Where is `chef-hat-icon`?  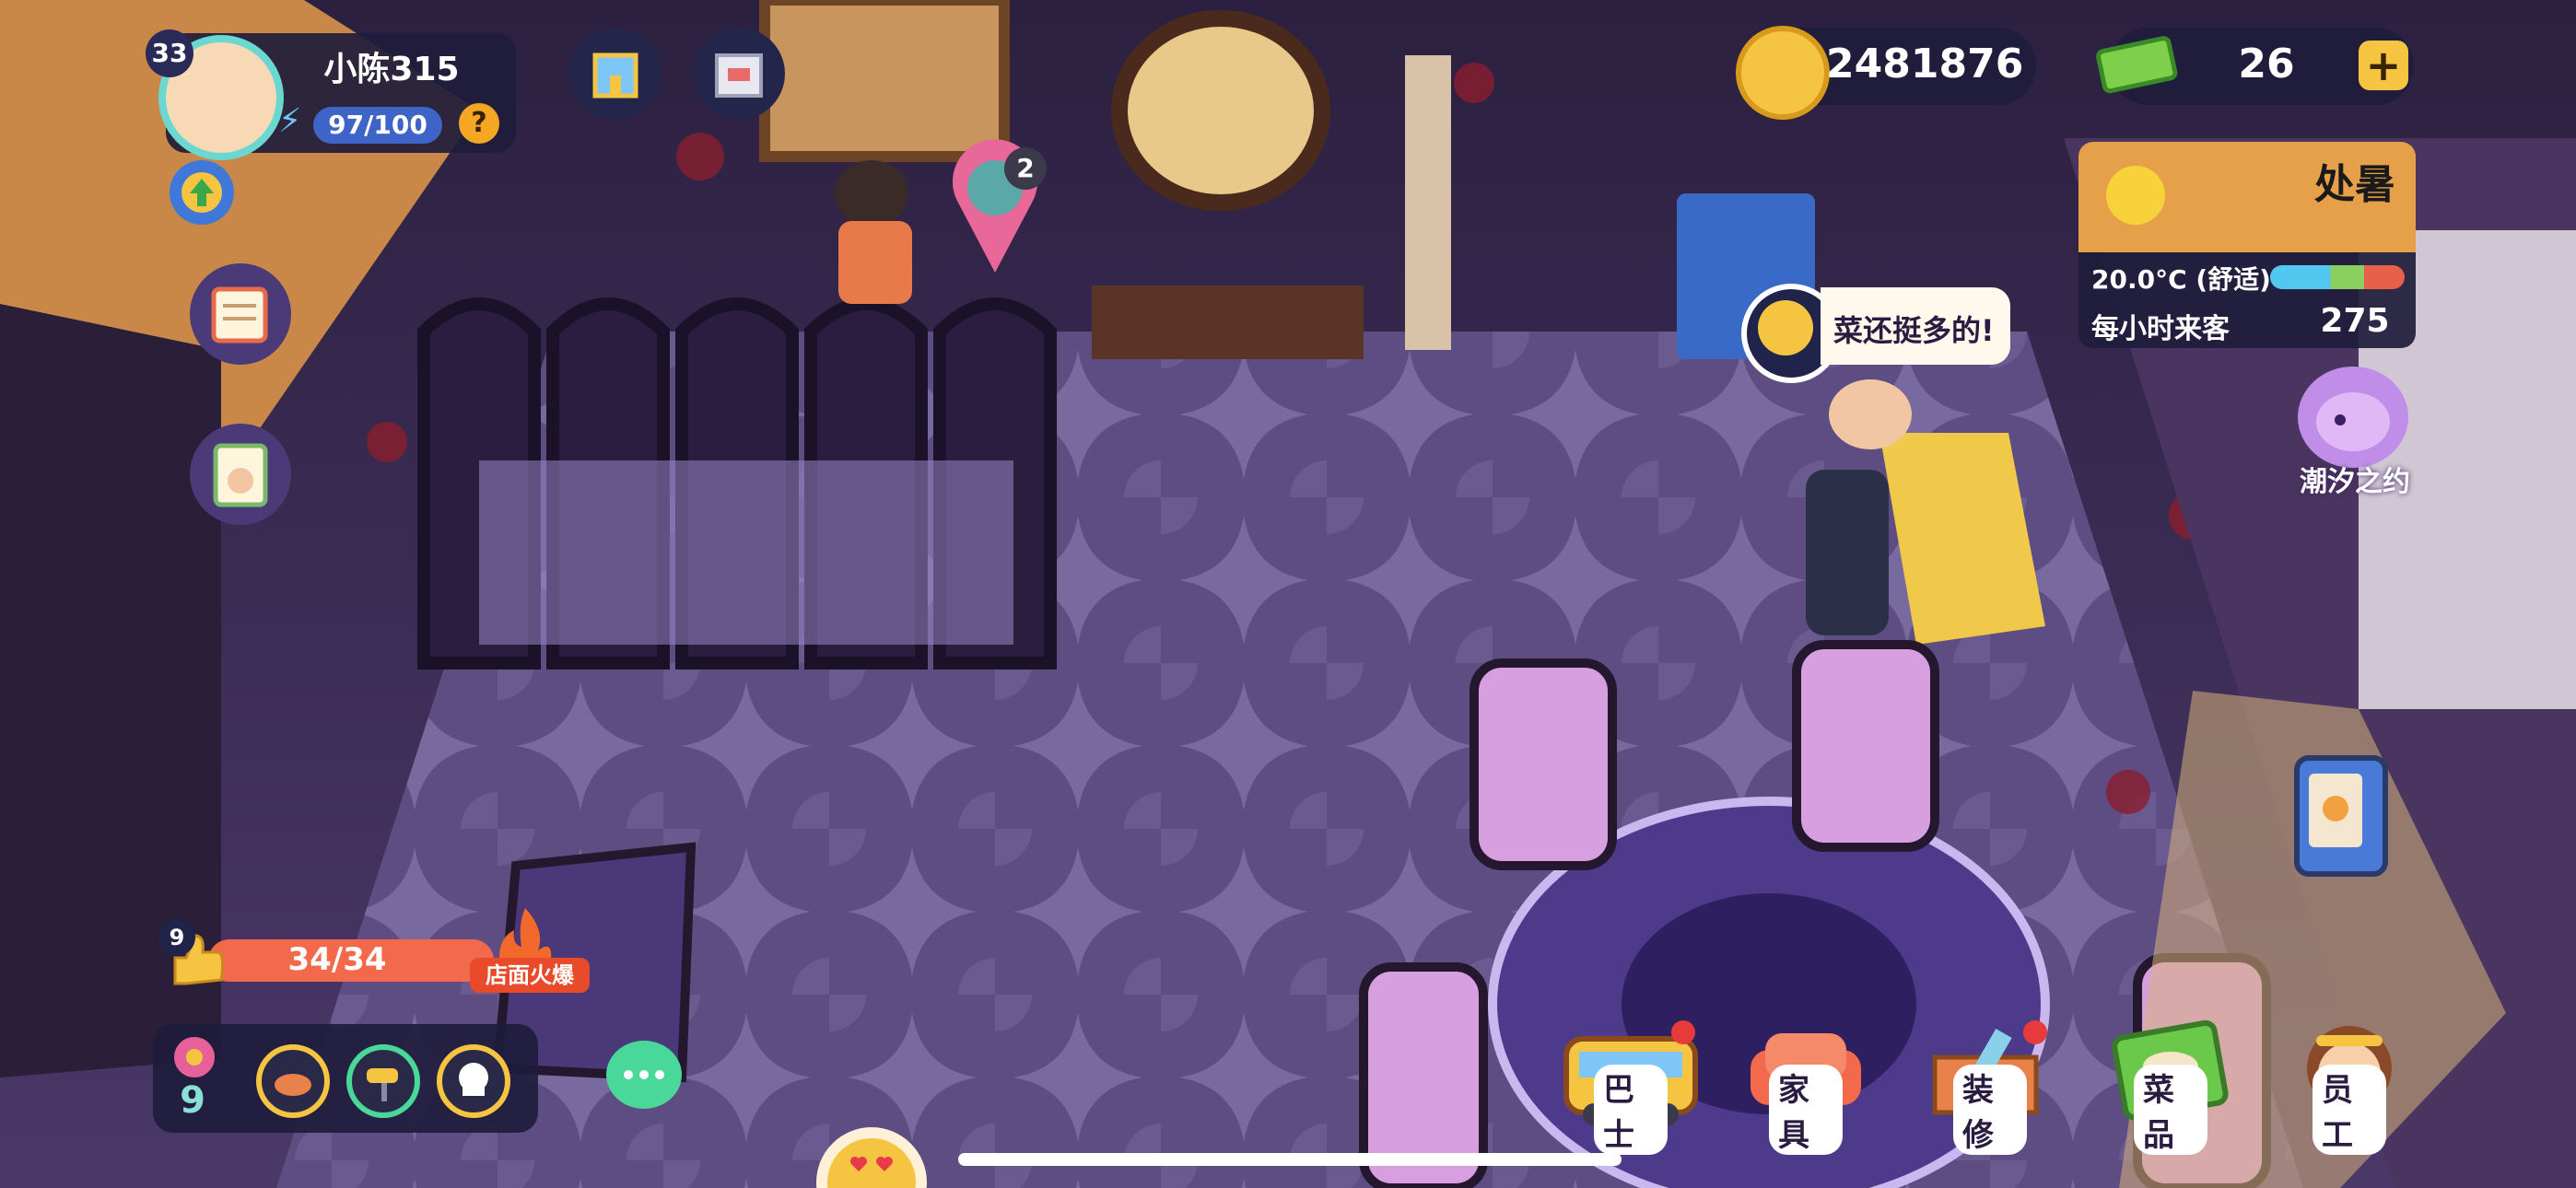 chef-hat-icon is located at coordinates (473, 1079).